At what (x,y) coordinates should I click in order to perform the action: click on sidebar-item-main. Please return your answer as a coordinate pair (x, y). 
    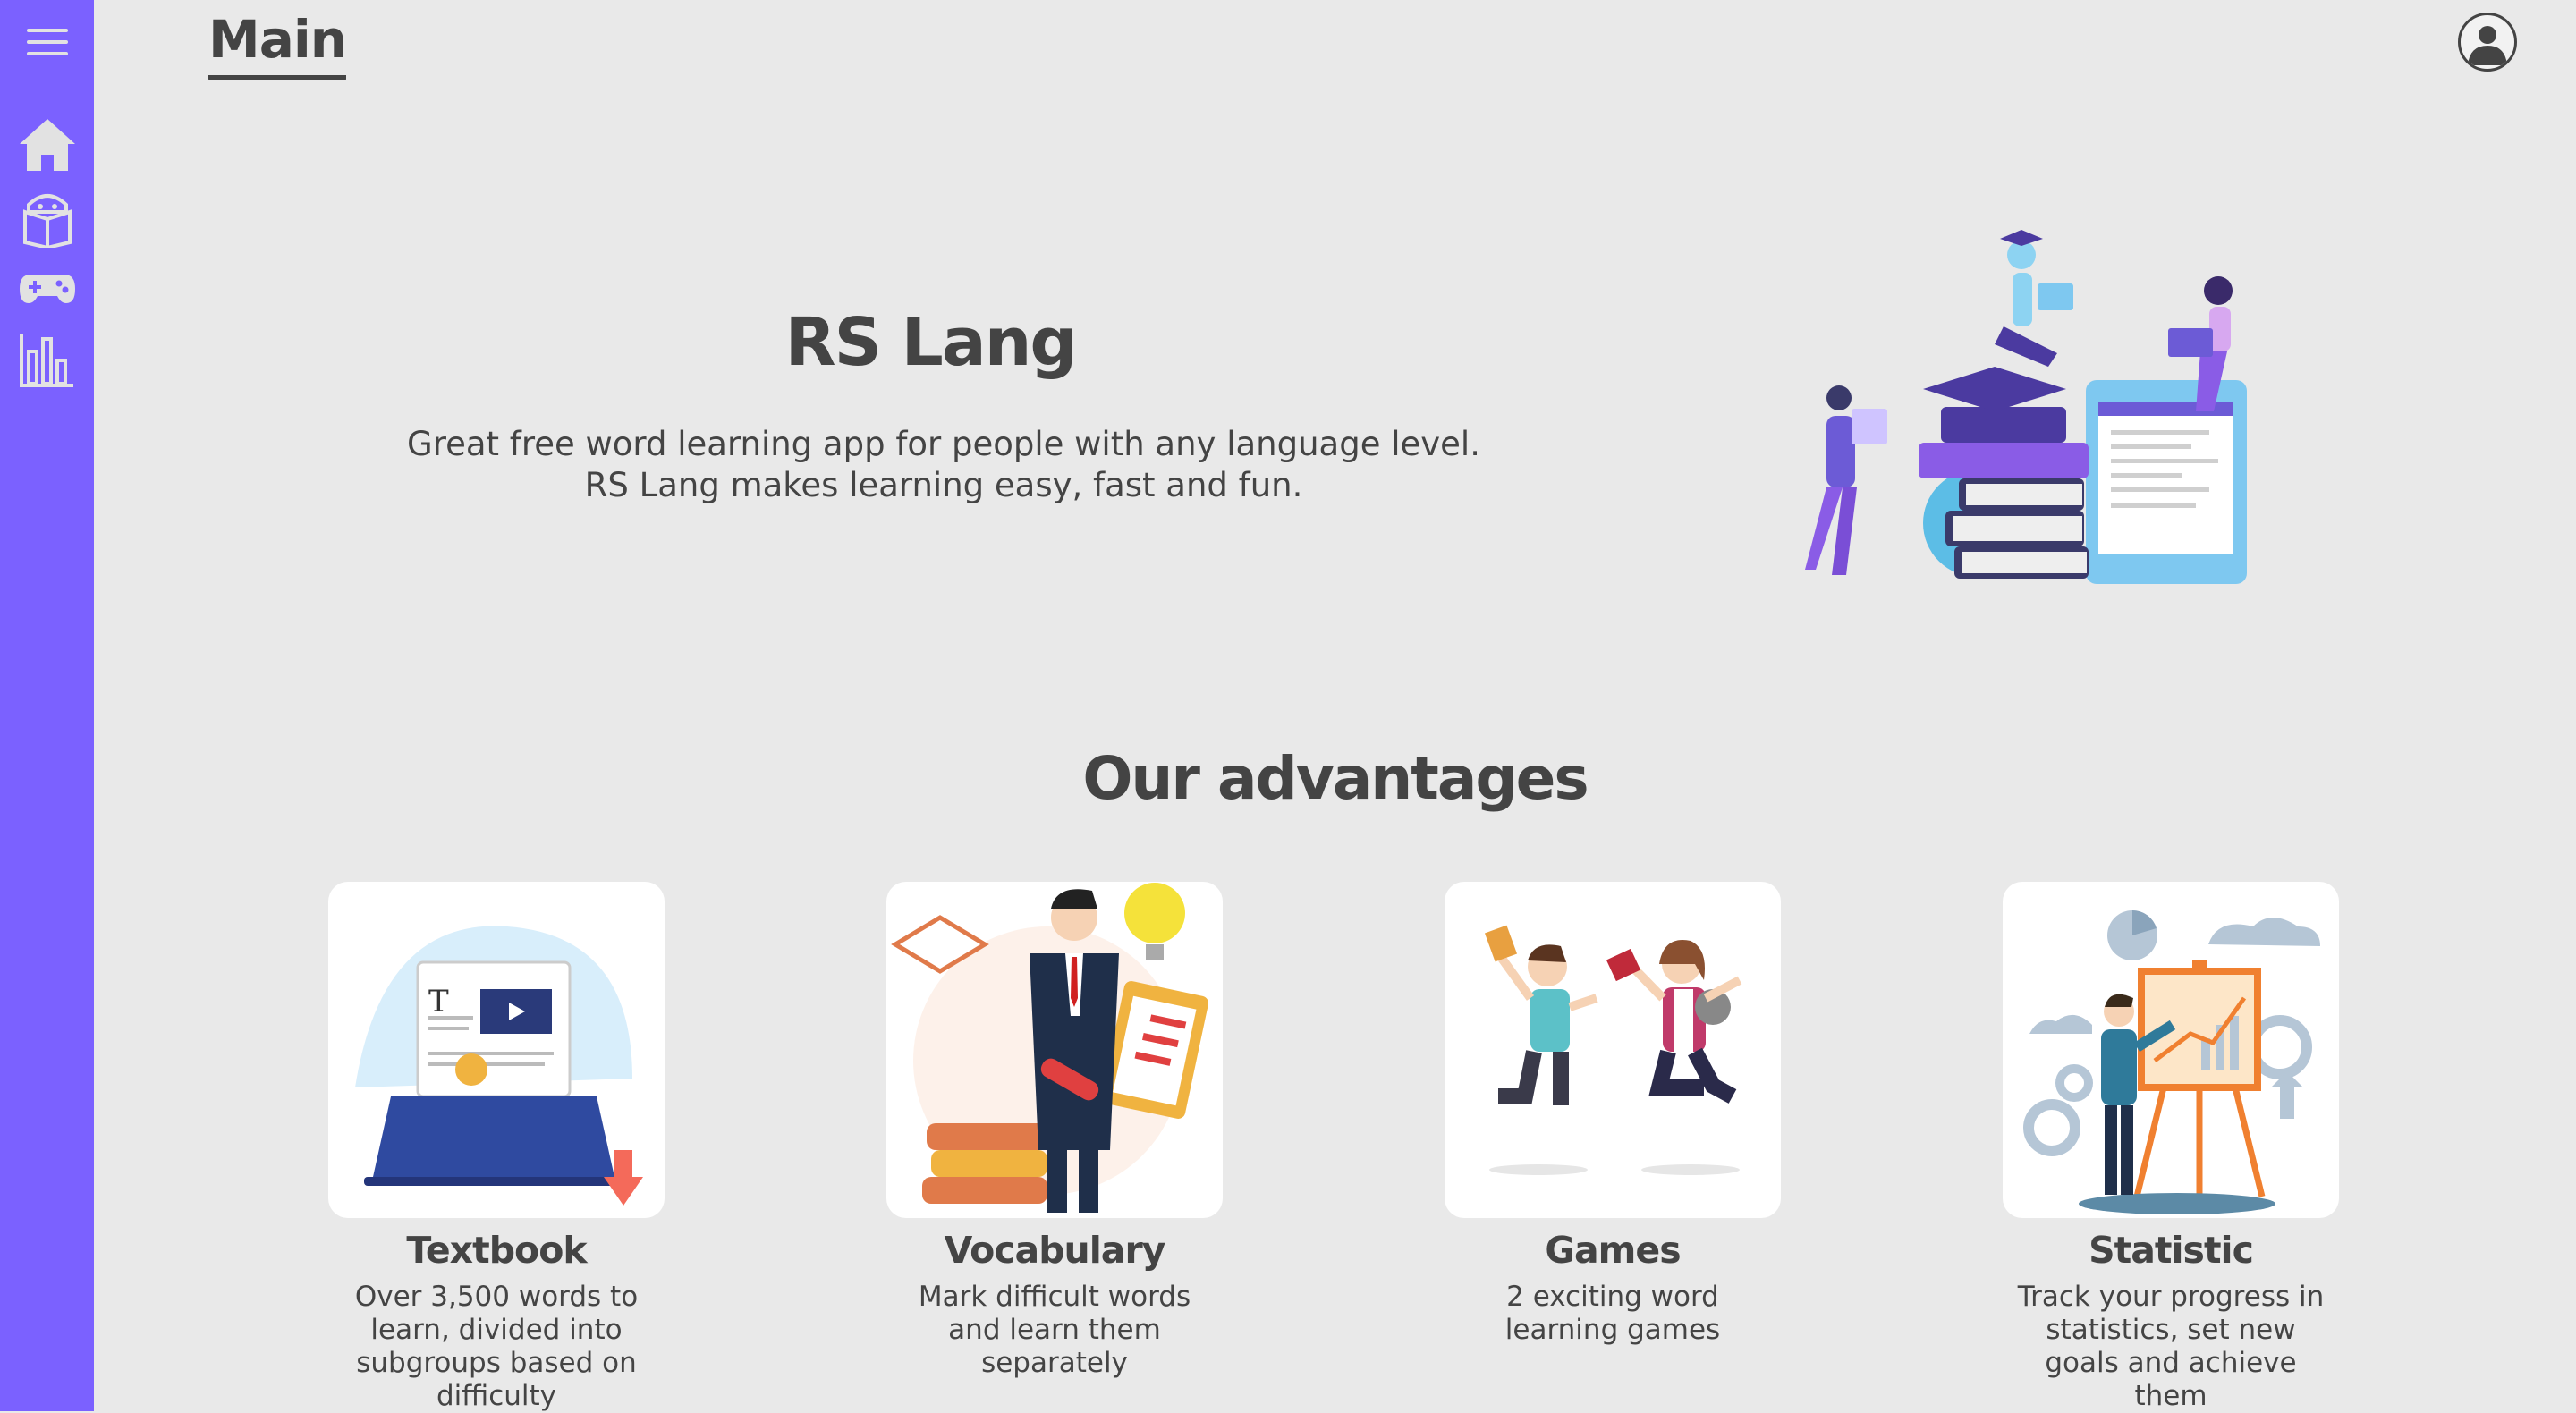
    Looking at the image, I should click on (47, 145).